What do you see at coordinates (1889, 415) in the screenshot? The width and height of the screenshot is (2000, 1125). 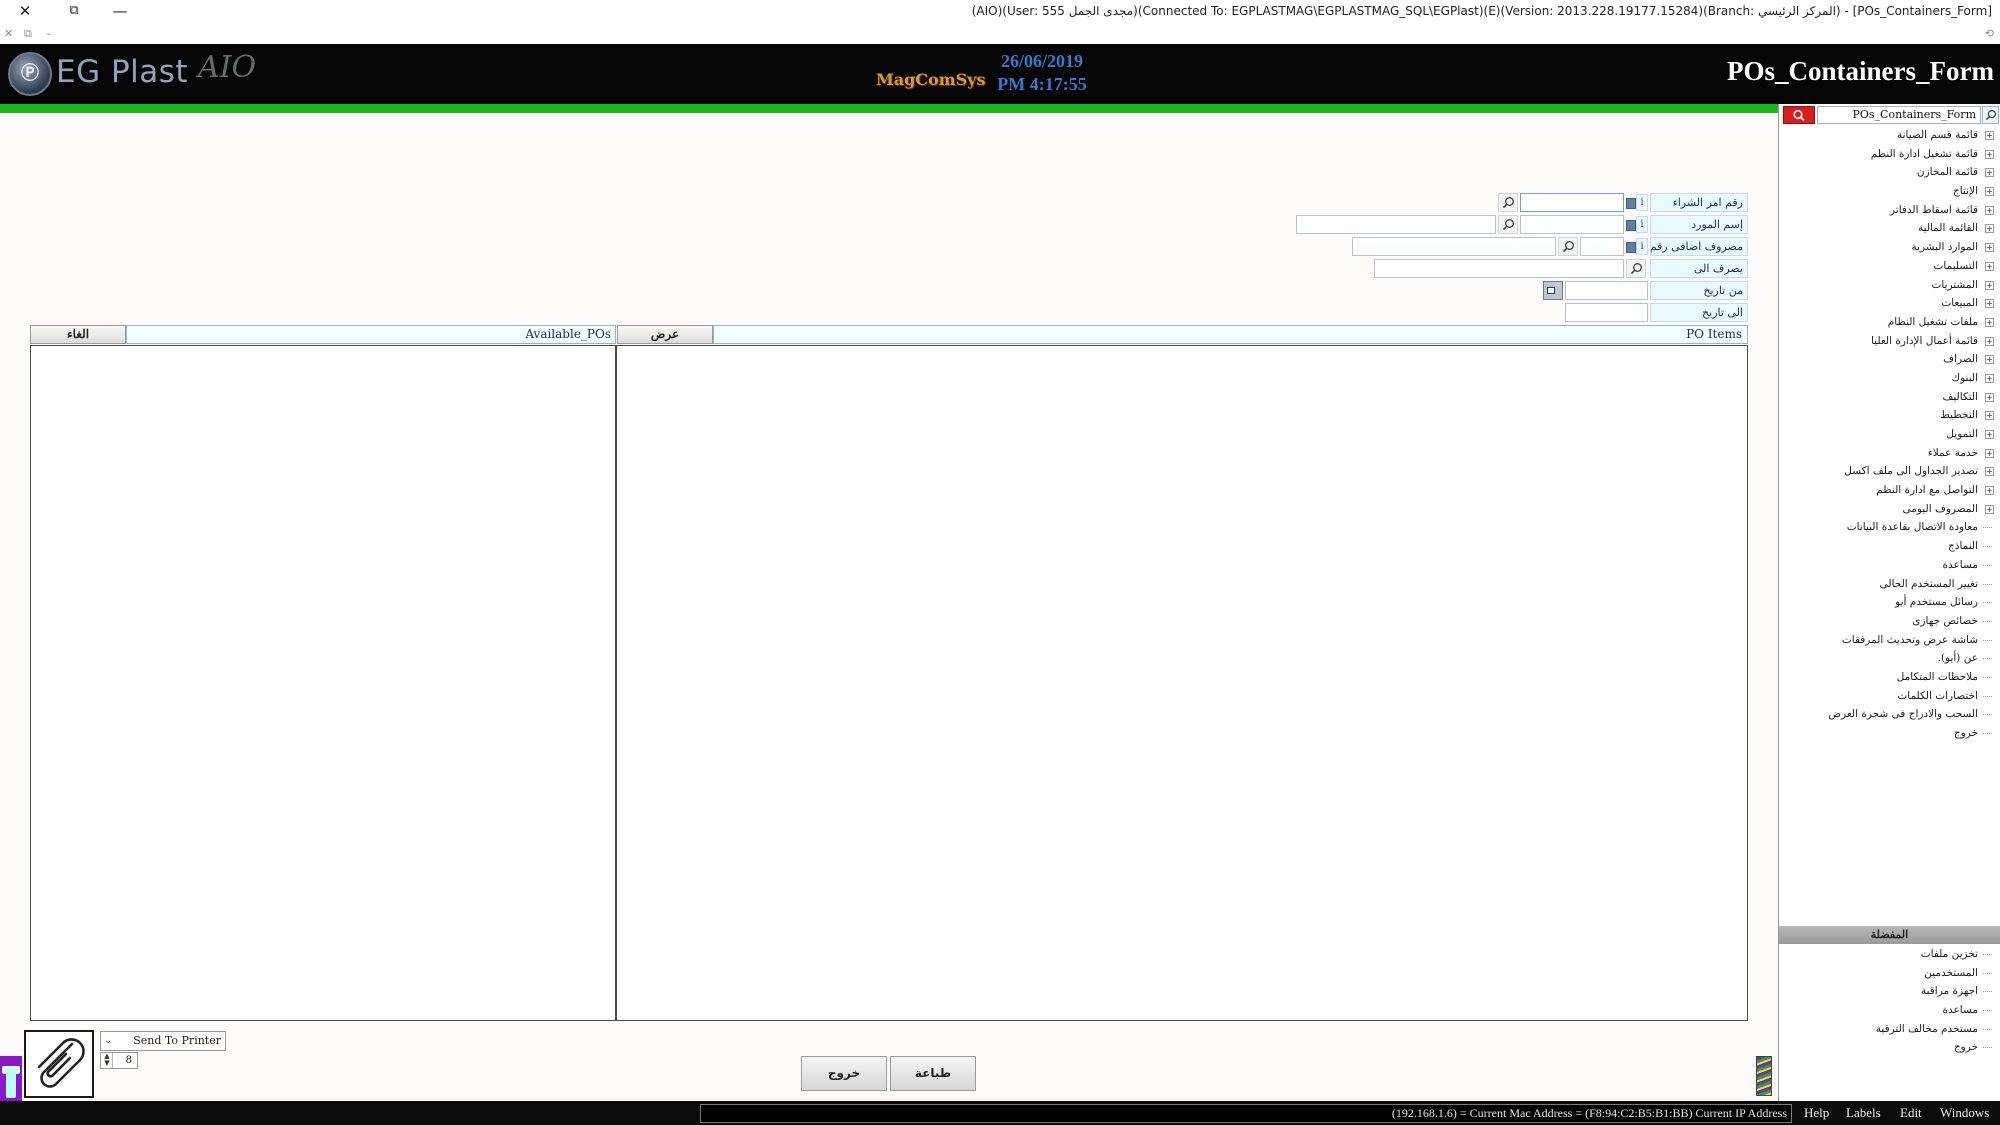 I see `sidebar-tree-item: + التخطيط` at bounding box center [1889, 415].